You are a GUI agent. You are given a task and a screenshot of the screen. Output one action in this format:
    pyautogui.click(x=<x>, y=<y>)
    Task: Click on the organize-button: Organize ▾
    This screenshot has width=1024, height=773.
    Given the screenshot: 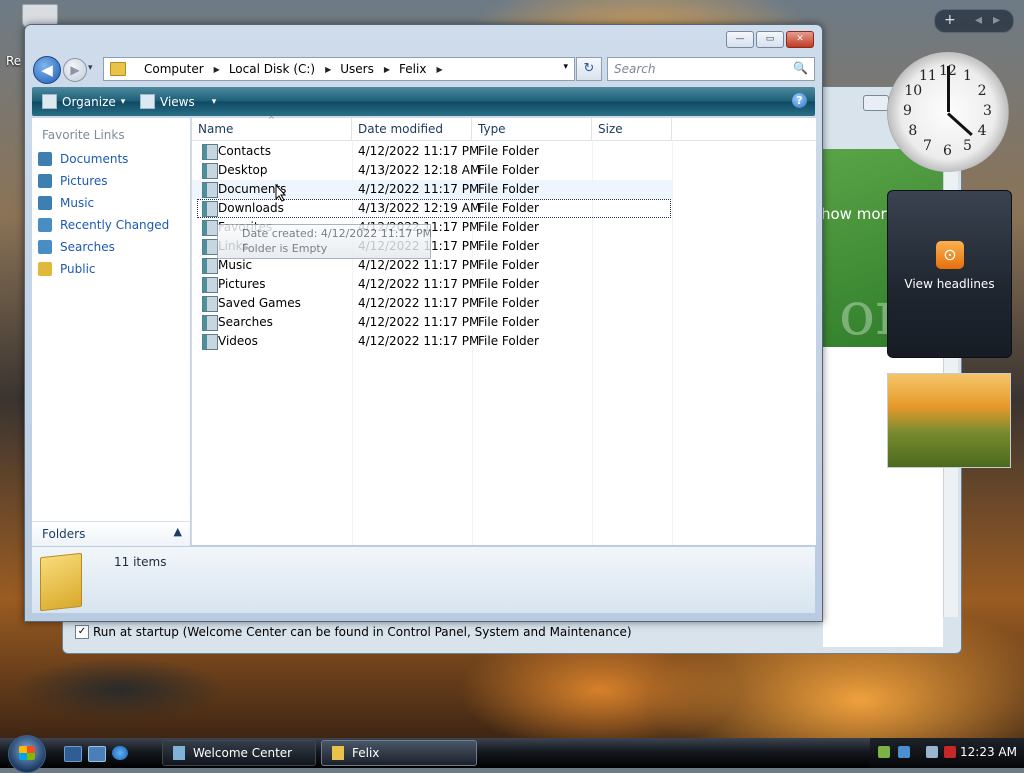 What is the action you would take?
    pyautogui.click(x=83, y=101)
    